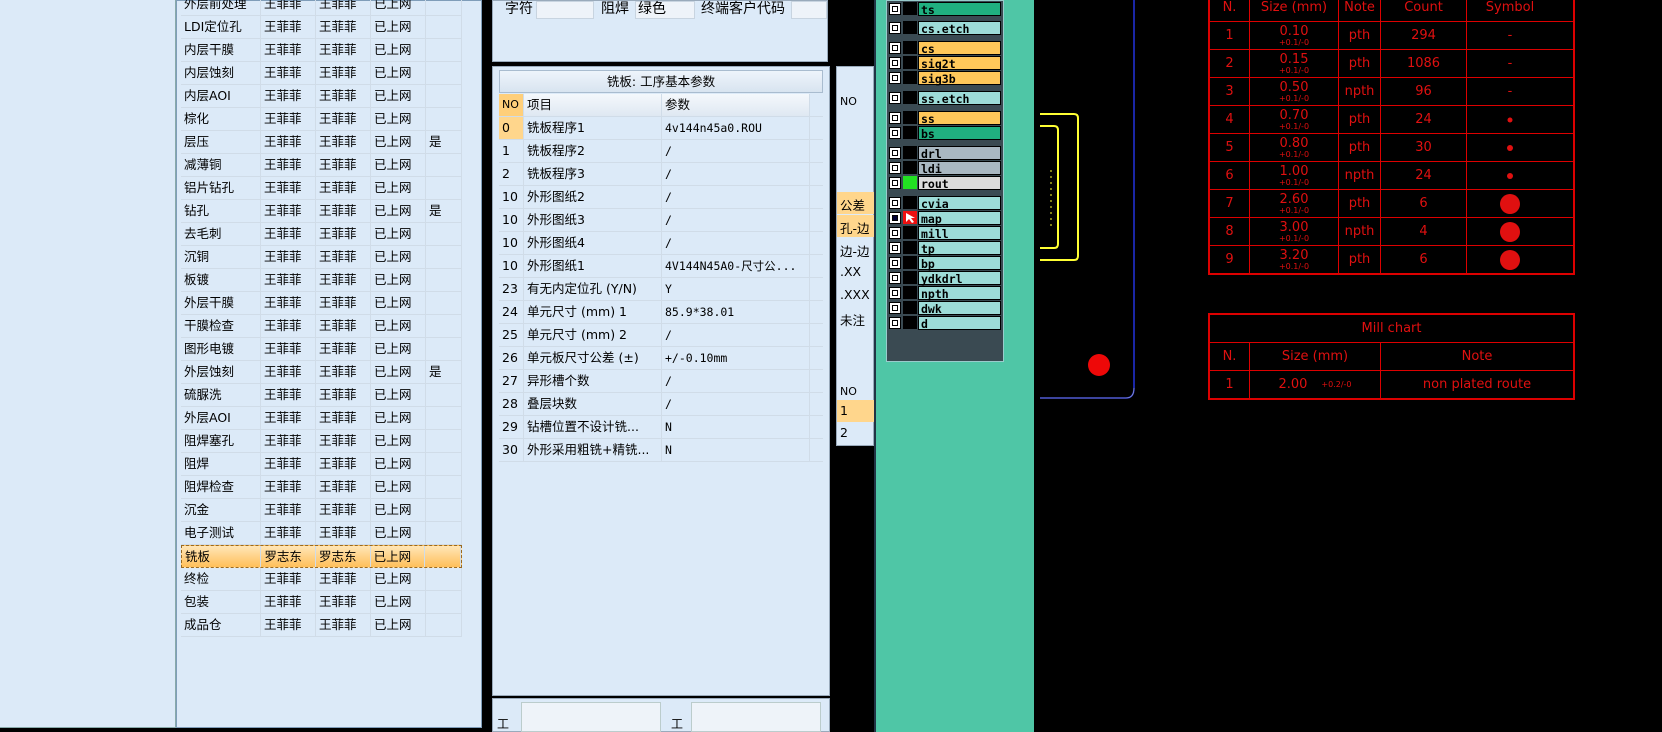  Describe the element at coordinates (321, 50) in the screenshot. I see `process-row: 内层干膜 王菲菲 王菲菲 已上网` at that location.